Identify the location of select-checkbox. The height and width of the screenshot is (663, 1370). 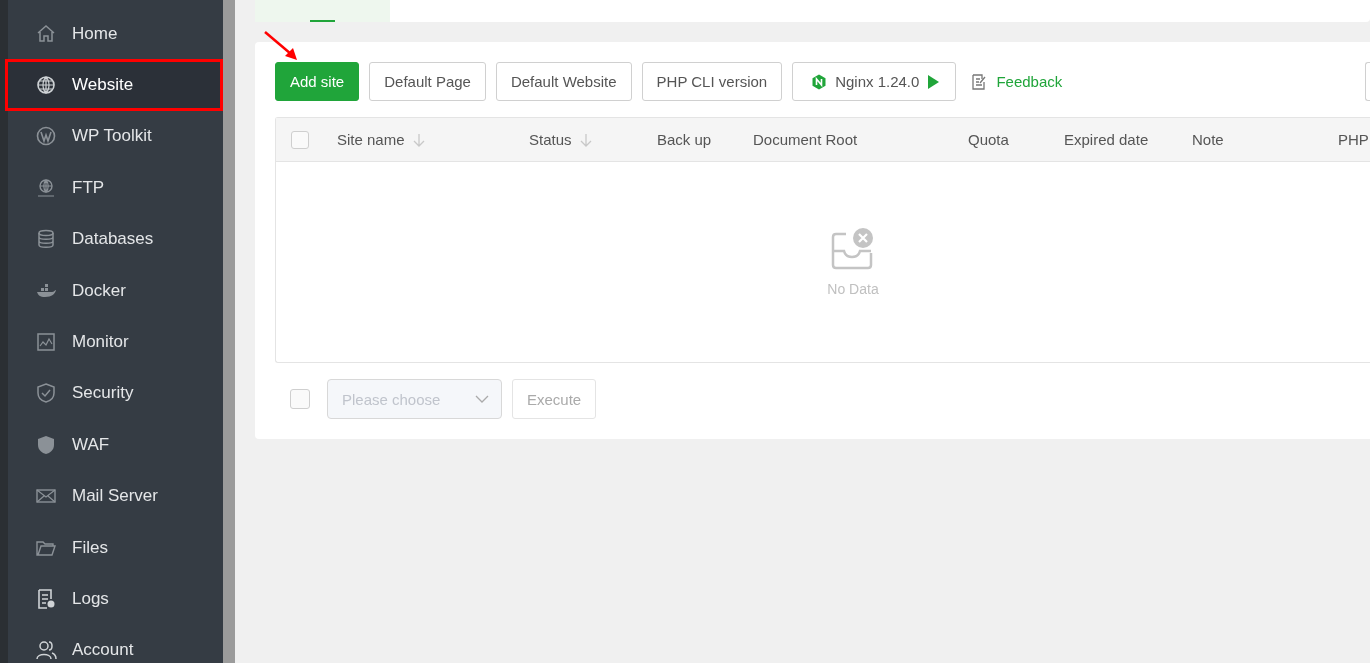
(300, 399).